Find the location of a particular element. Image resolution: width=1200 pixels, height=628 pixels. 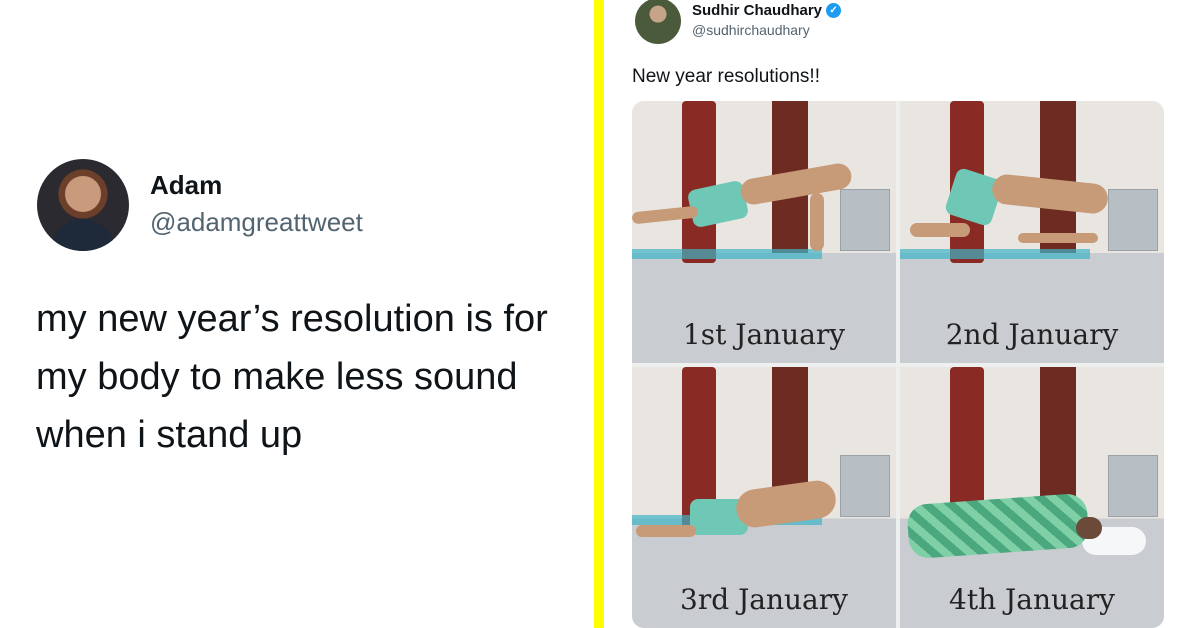

verified-badge-icon: ✓ is located at coordinates (834, 10).